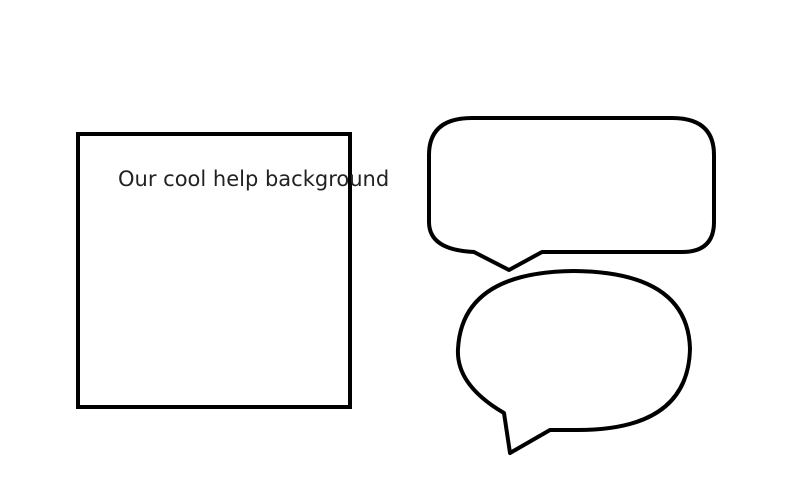 This screenshot has width=800, height=480. What do you see at coordinates (571, 194) in the screenshot?
I see `rounded-rectangle-speech-bubble` at bounding box center [571, 194].